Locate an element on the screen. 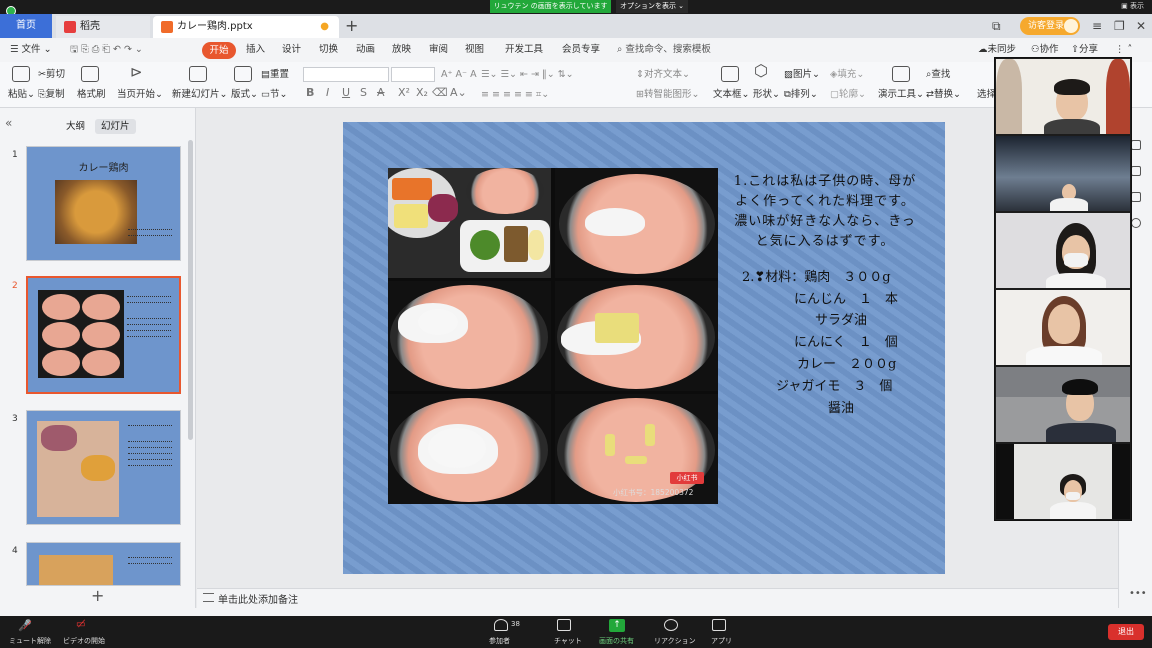 This screenshot has height=648, width=1152. from-current-button: 当页开始⌄ is located at coordinates (140, 94).